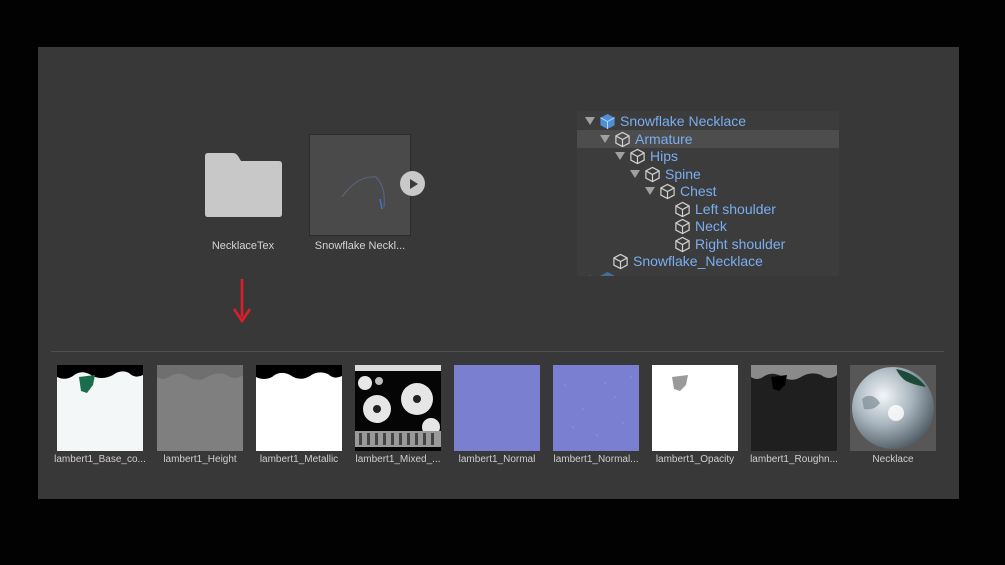  Describe the element at coordinates (200, 459) in the screenshot. I see `texture-label: lambert1_Height` at that location.